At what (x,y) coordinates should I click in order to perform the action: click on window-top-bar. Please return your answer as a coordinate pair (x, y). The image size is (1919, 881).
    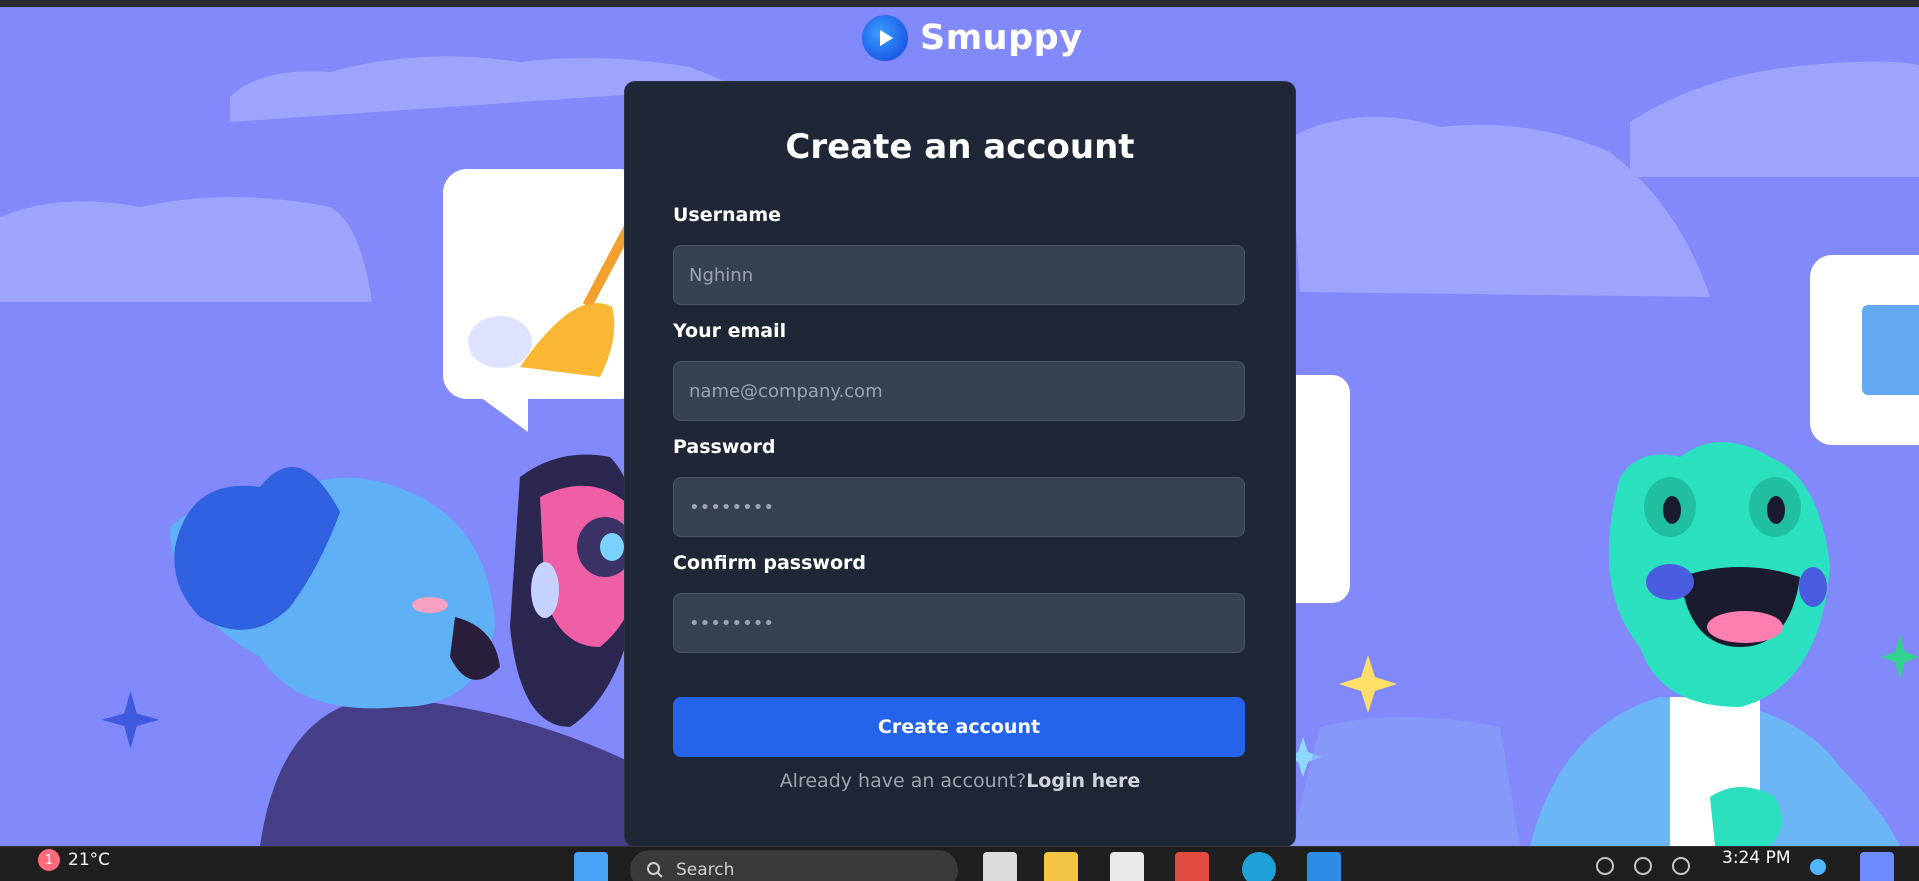
    Looking at the image, I should click on (959, 3).